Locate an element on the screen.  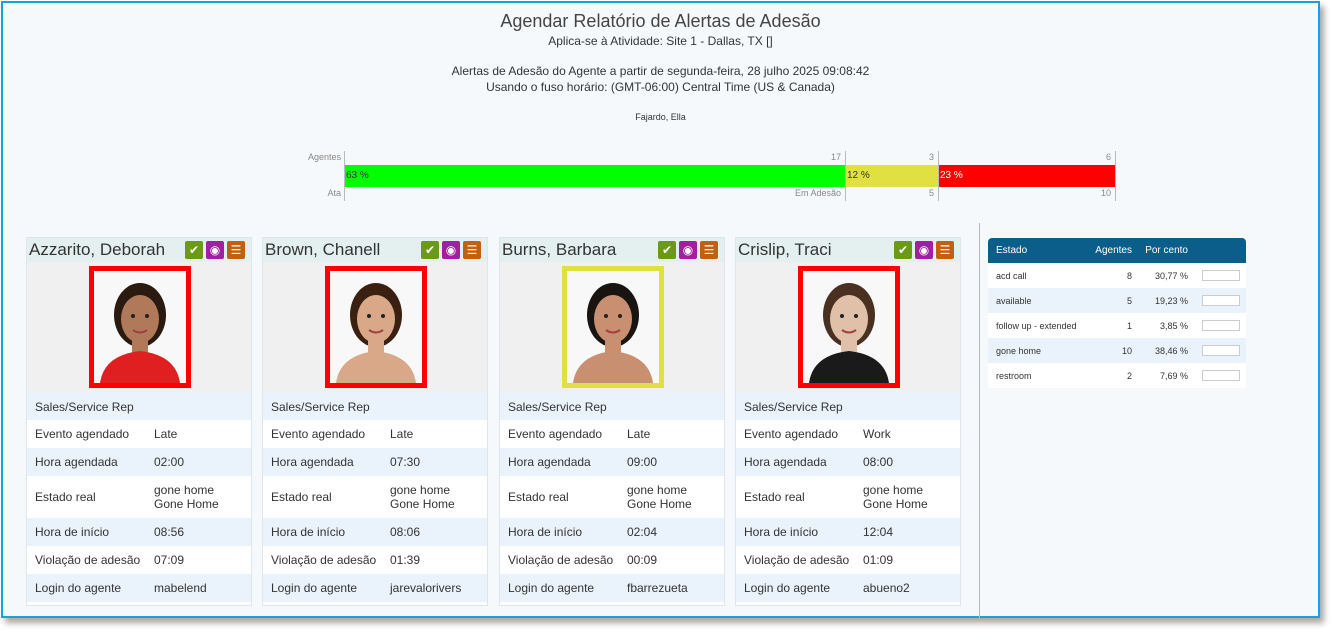
detail-value: 12:04 is located at coordinates (878, 532).